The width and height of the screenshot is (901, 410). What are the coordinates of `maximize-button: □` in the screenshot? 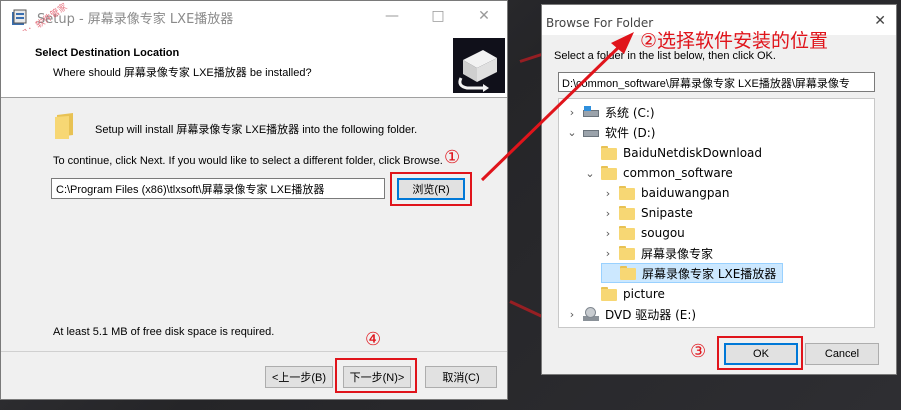 It's located at (438, 16).